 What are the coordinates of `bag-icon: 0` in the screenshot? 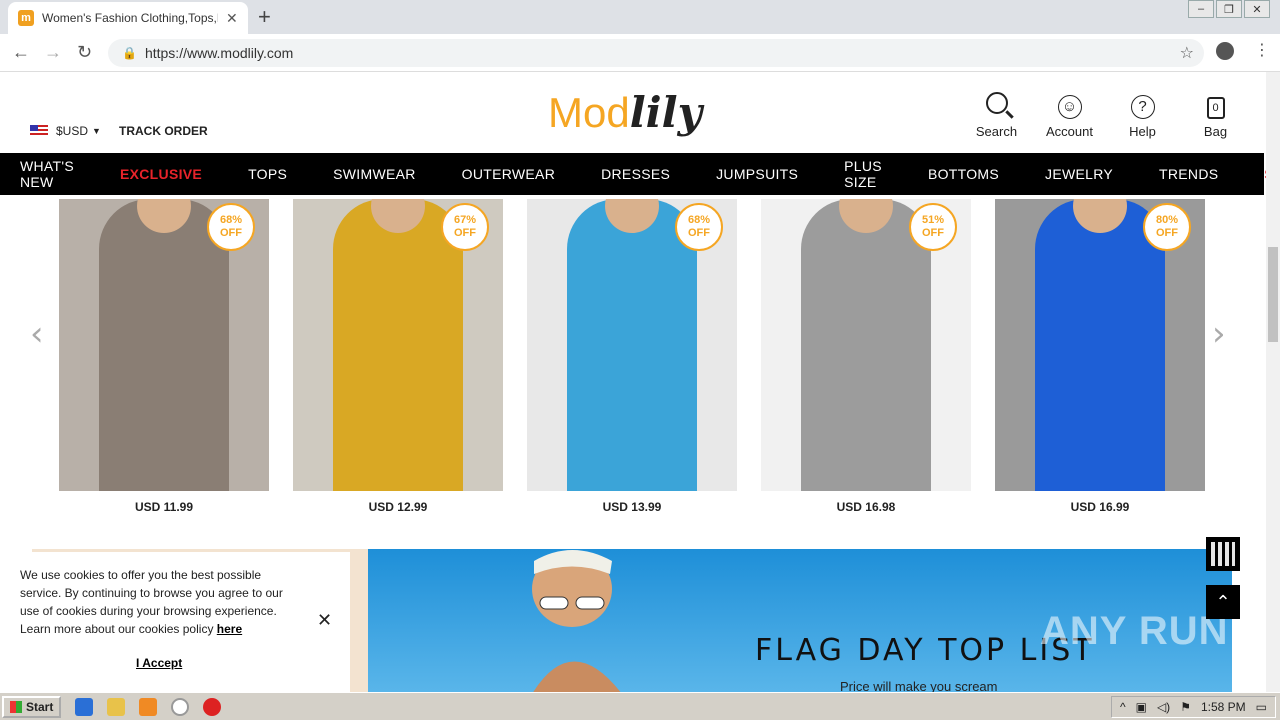 It's located at (1215, 108).